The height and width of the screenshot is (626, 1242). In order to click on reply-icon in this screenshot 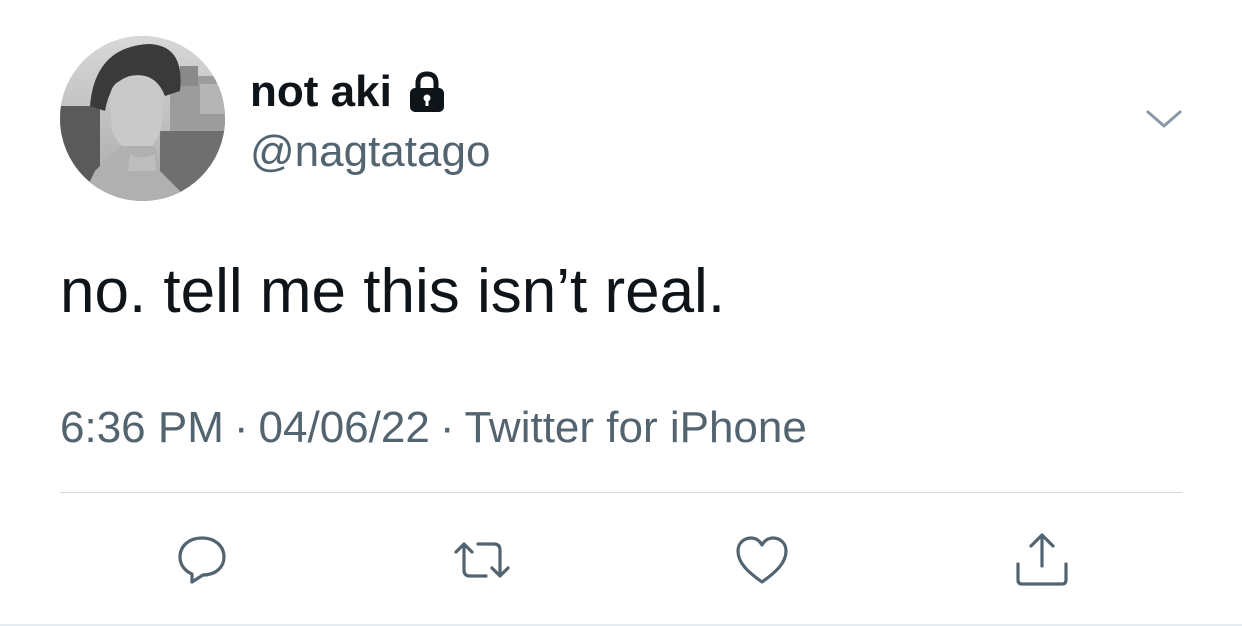, I will do `click(202, 560)`.